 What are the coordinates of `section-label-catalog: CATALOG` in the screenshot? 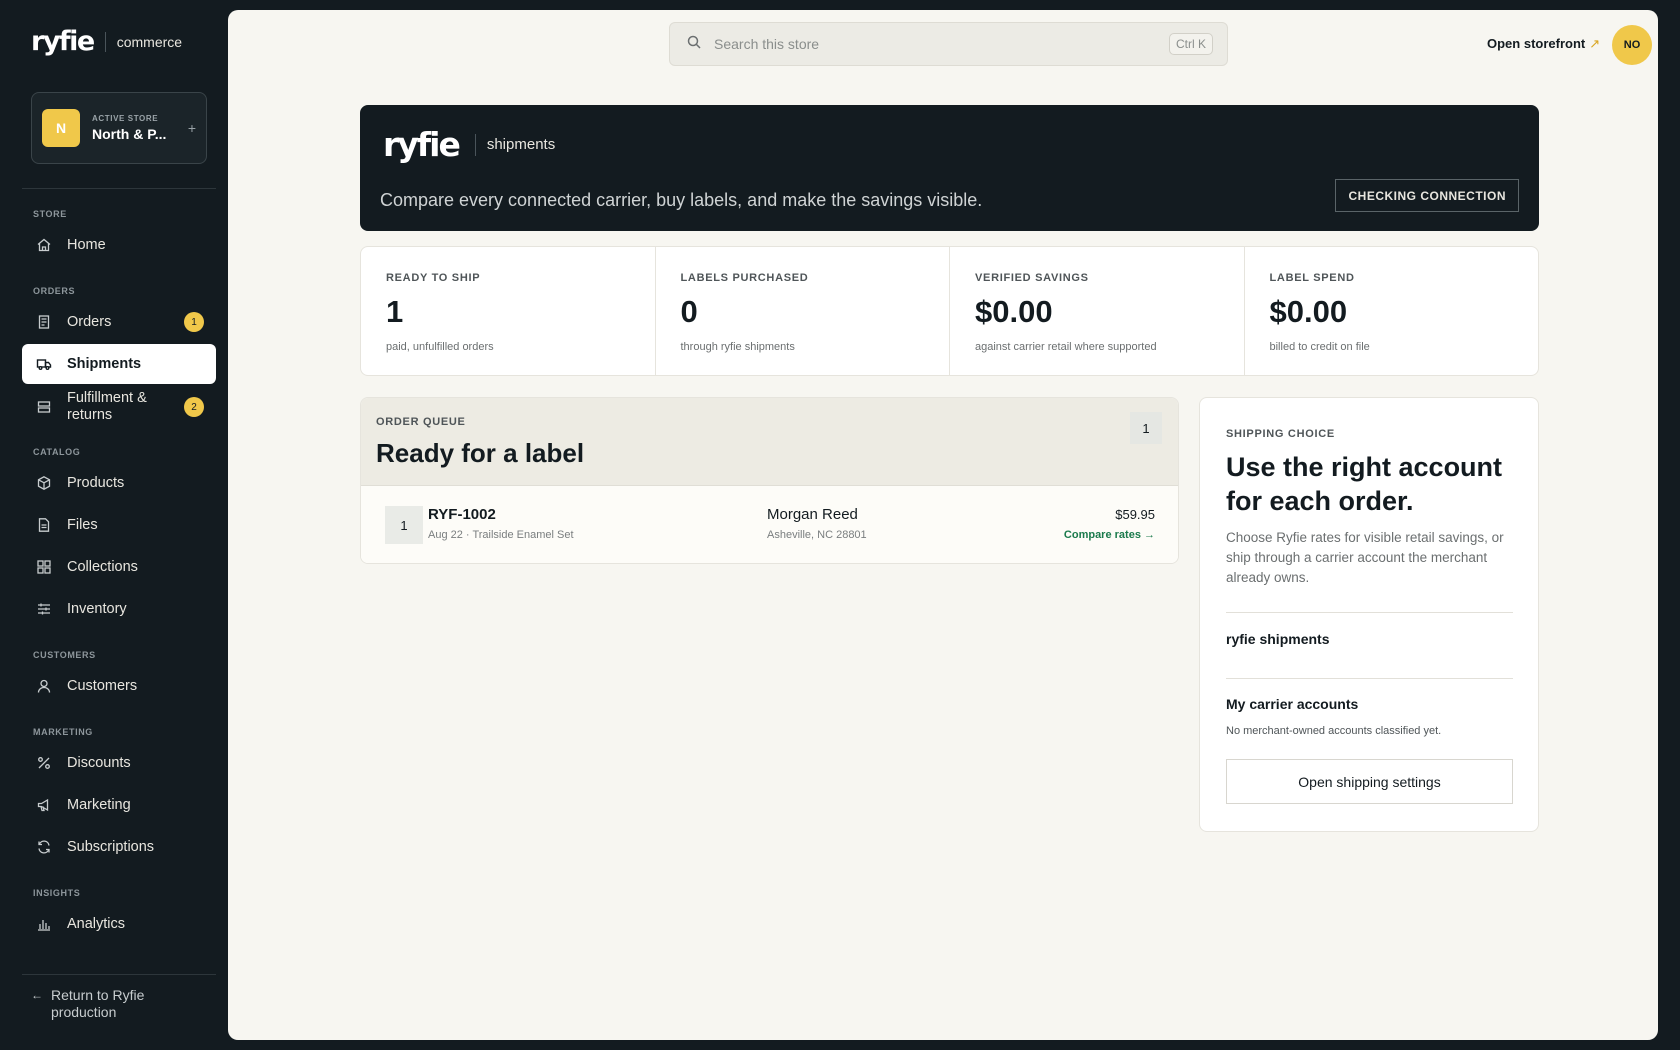 It's located at (57, 452).